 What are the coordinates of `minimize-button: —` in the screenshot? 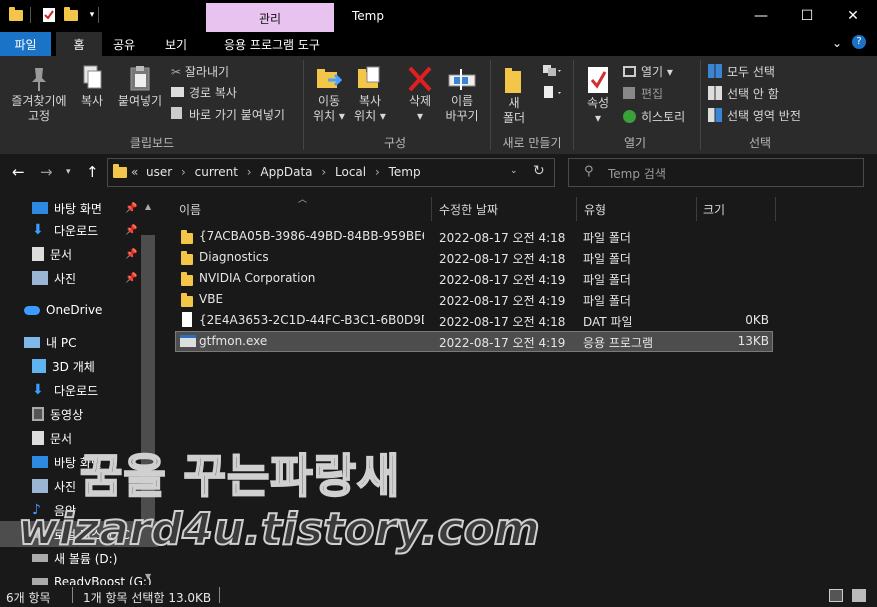 It's located at (761, 16).